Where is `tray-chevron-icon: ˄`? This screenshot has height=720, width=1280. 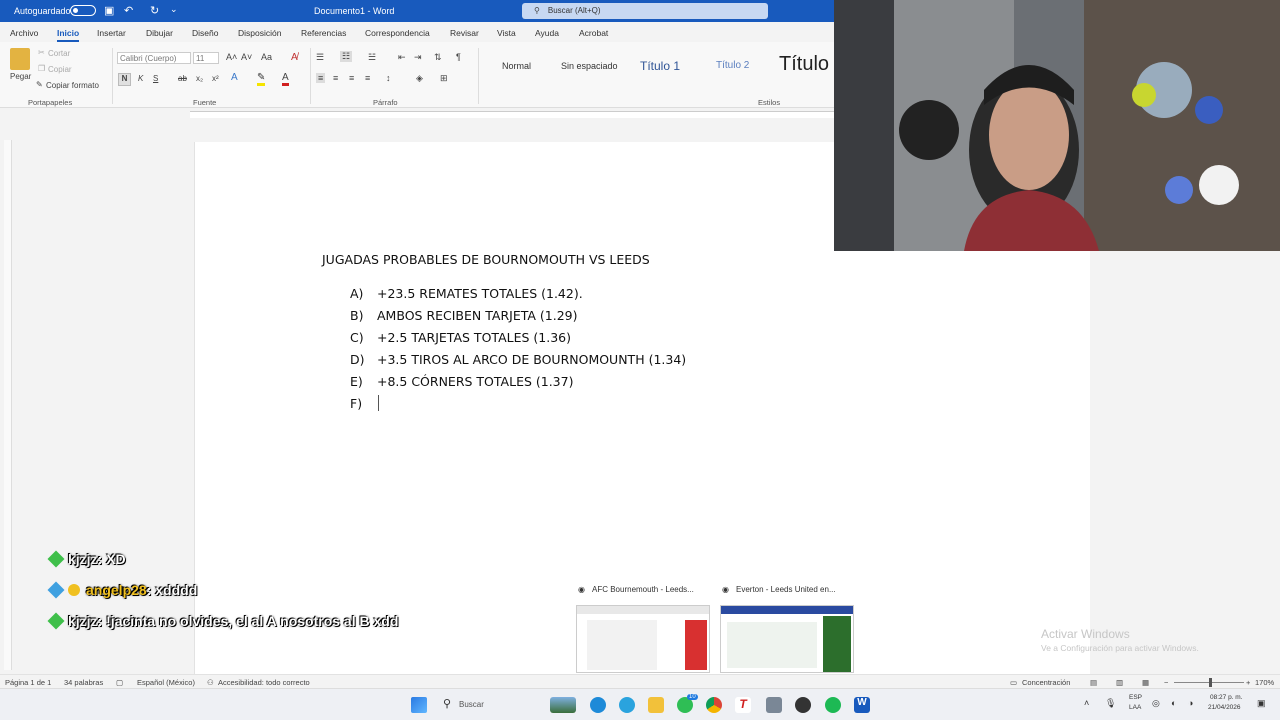 tray-chevron-icon: ˄ is located at coordinates (1086, 703).